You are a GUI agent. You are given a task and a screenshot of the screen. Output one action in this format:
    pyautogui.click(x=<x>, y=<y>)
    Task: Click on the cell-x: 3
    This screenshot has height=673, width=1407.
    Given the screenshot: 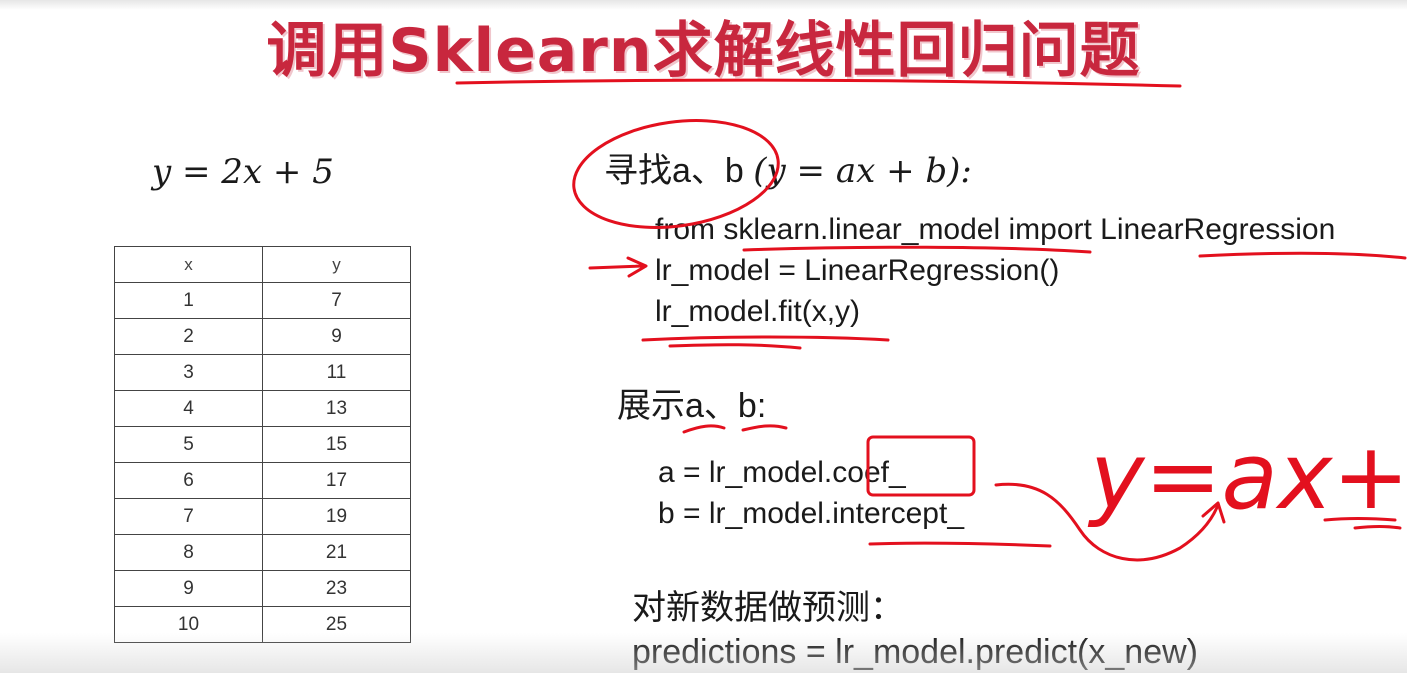 What is the action you would take?
    pyautogui.click(x=188, y=372)
    